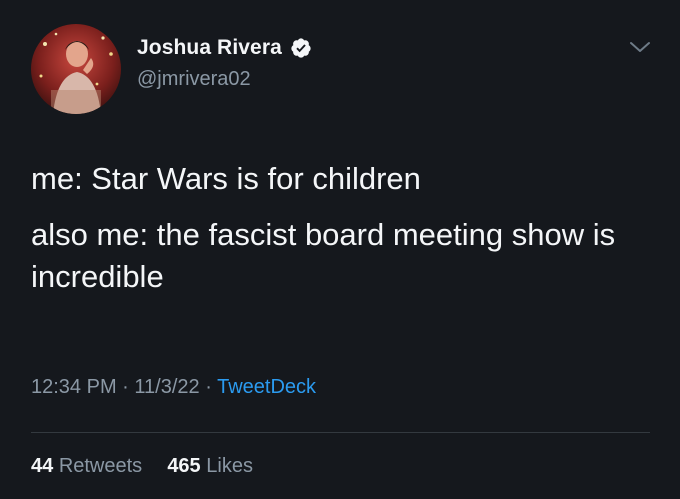 Image resolution: width=680 pixels, height=499 pixels. I want to click on tweet-stats: 44 Retweets 465 Likes, so click(142, 466).